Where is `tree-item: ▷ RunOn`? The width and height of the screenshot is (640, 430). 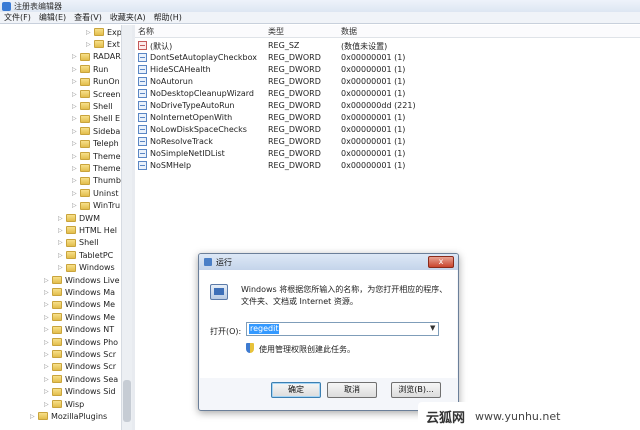
tree-item: ▷ RunOn is located at coordinates (96, 82).